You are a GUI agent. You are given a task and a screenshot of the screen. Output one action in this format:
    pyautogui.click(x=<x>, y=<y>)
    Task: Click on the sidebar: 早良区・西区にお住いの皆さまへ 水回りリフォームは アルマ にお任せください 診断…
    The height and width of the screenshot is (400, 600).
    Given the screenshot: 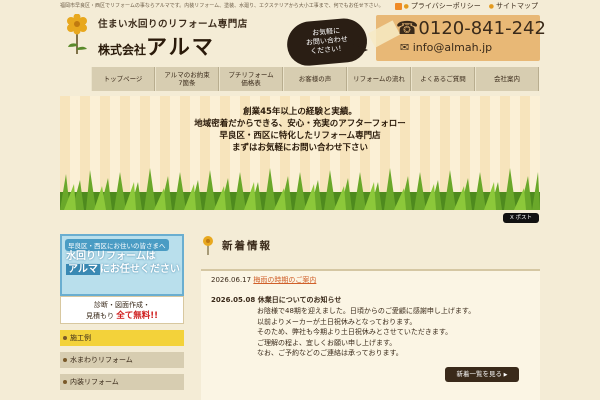 What is the action you would take?
    pyautogui.click(x=122, y=312)
    